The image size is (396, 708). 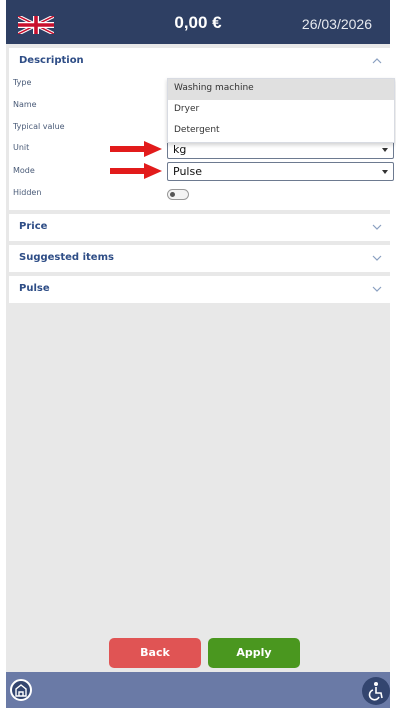 I want to click on top-bar: 0,00 € 26/03/2026, so click(x=198, y=22).